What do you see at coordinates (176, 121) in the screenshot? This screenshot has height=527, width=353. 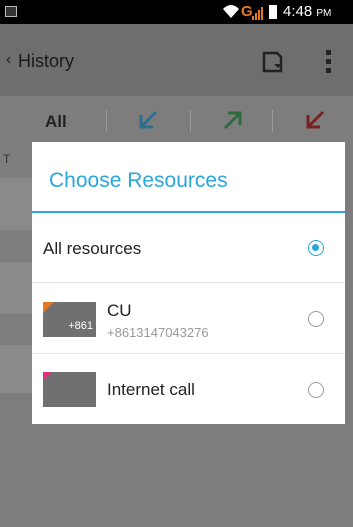 I see `call-type-tabs: All` at bounding box center [176, 121].